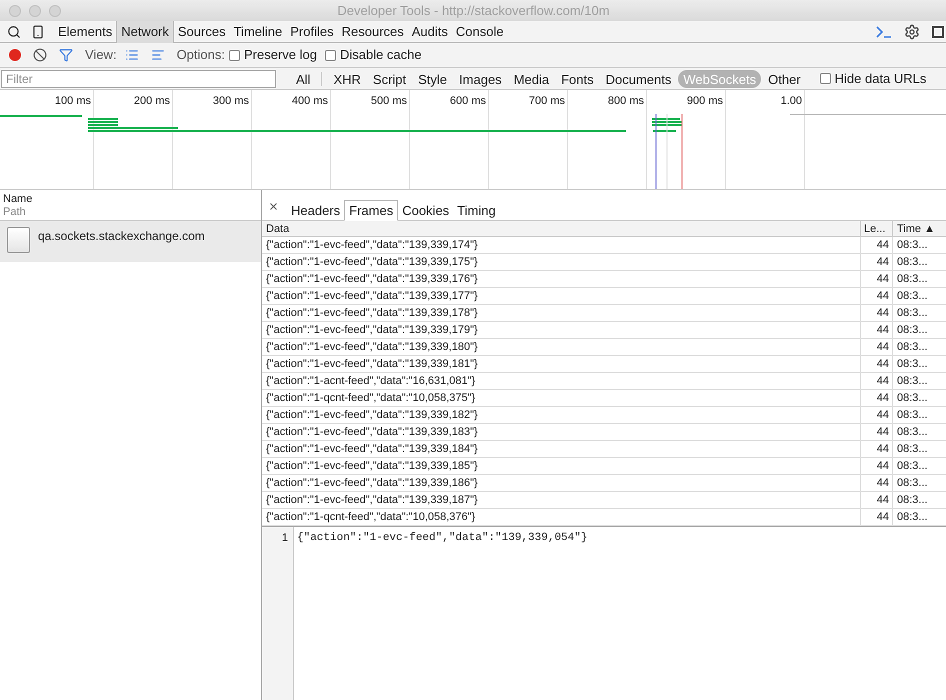  What do you see at coordinates (432, 79) in the screenshot?
I see `type-filter: Style` at bounding box center [432, 79].